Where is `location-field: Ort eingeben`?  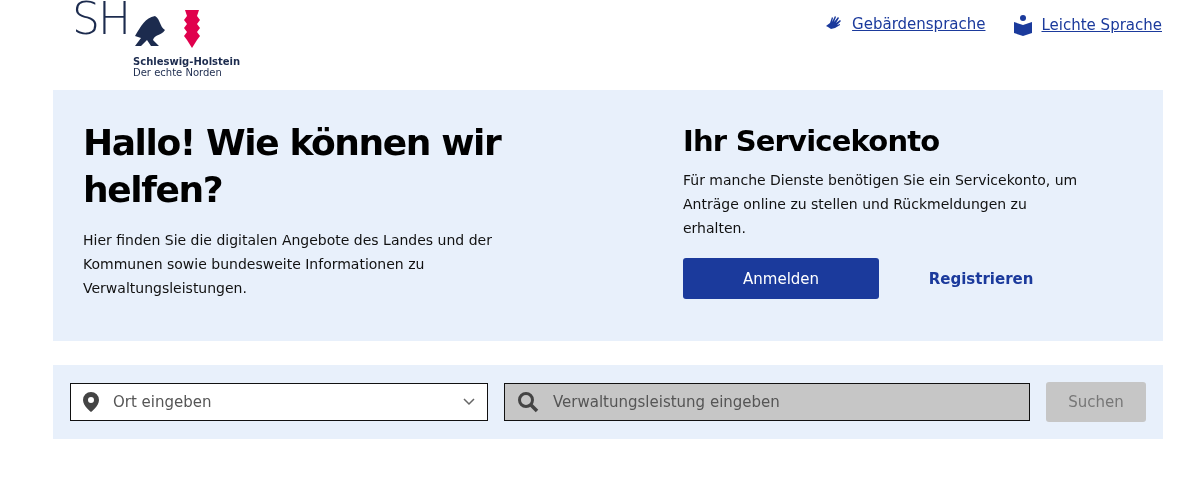 location-field: Ort eingeben is located at coordinates (279, 402).